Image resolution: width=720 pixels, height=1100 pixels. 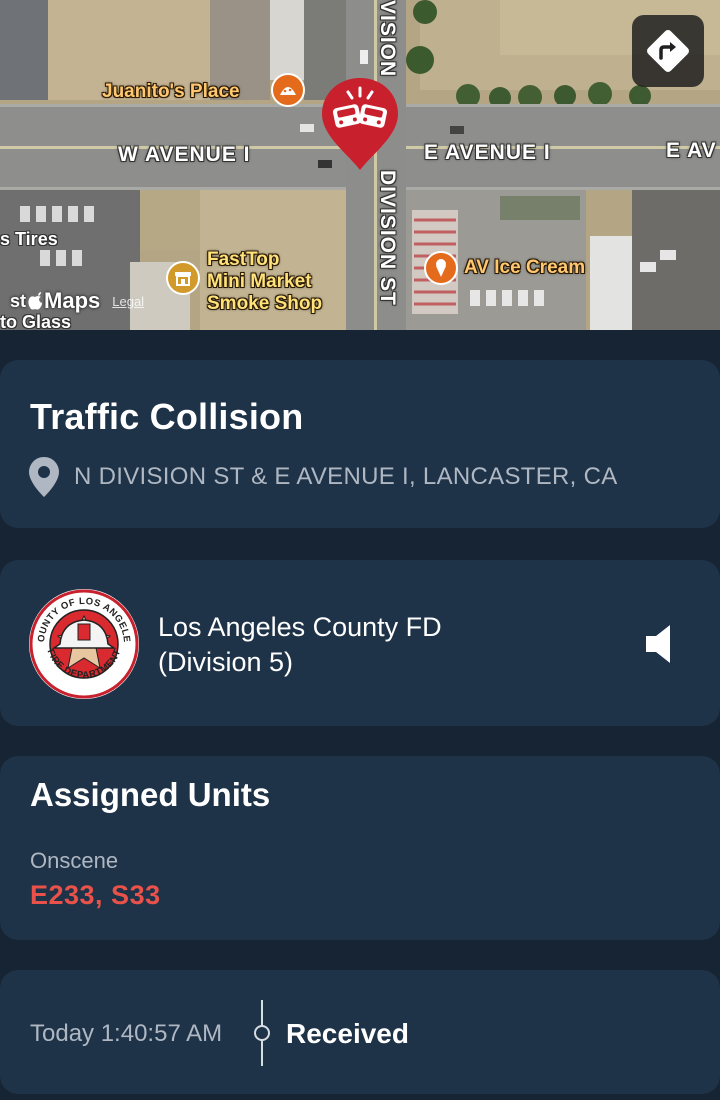 I want to click on apple-maps-attribution: st Maps Legal, so click(x=77, y=301).